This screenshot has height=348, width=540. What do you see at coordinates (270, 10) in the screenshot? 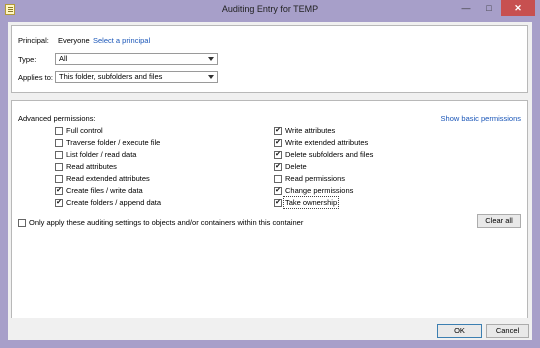
I see `title-bar: Auditing Entry for TEMP — □ ✕` at bounding box center [270, 10].